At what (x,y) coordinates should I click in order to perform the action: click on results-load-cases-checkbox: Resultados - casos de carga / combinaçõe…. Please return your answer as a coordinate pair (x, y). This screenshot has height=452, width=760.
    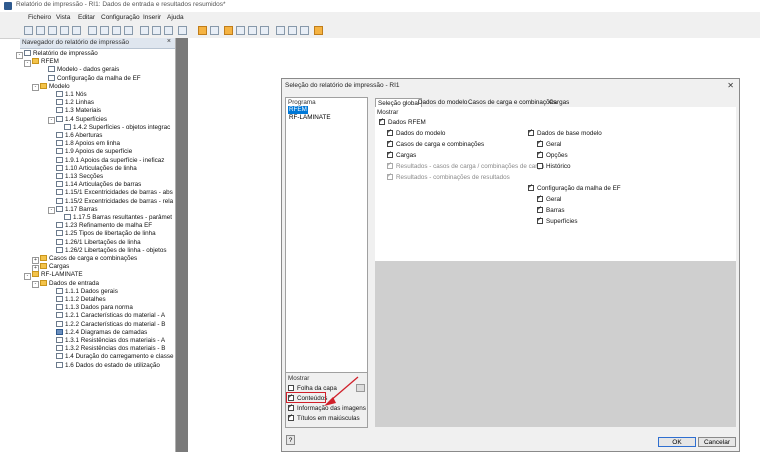
    Looking at the image, I should click on (465, 166).